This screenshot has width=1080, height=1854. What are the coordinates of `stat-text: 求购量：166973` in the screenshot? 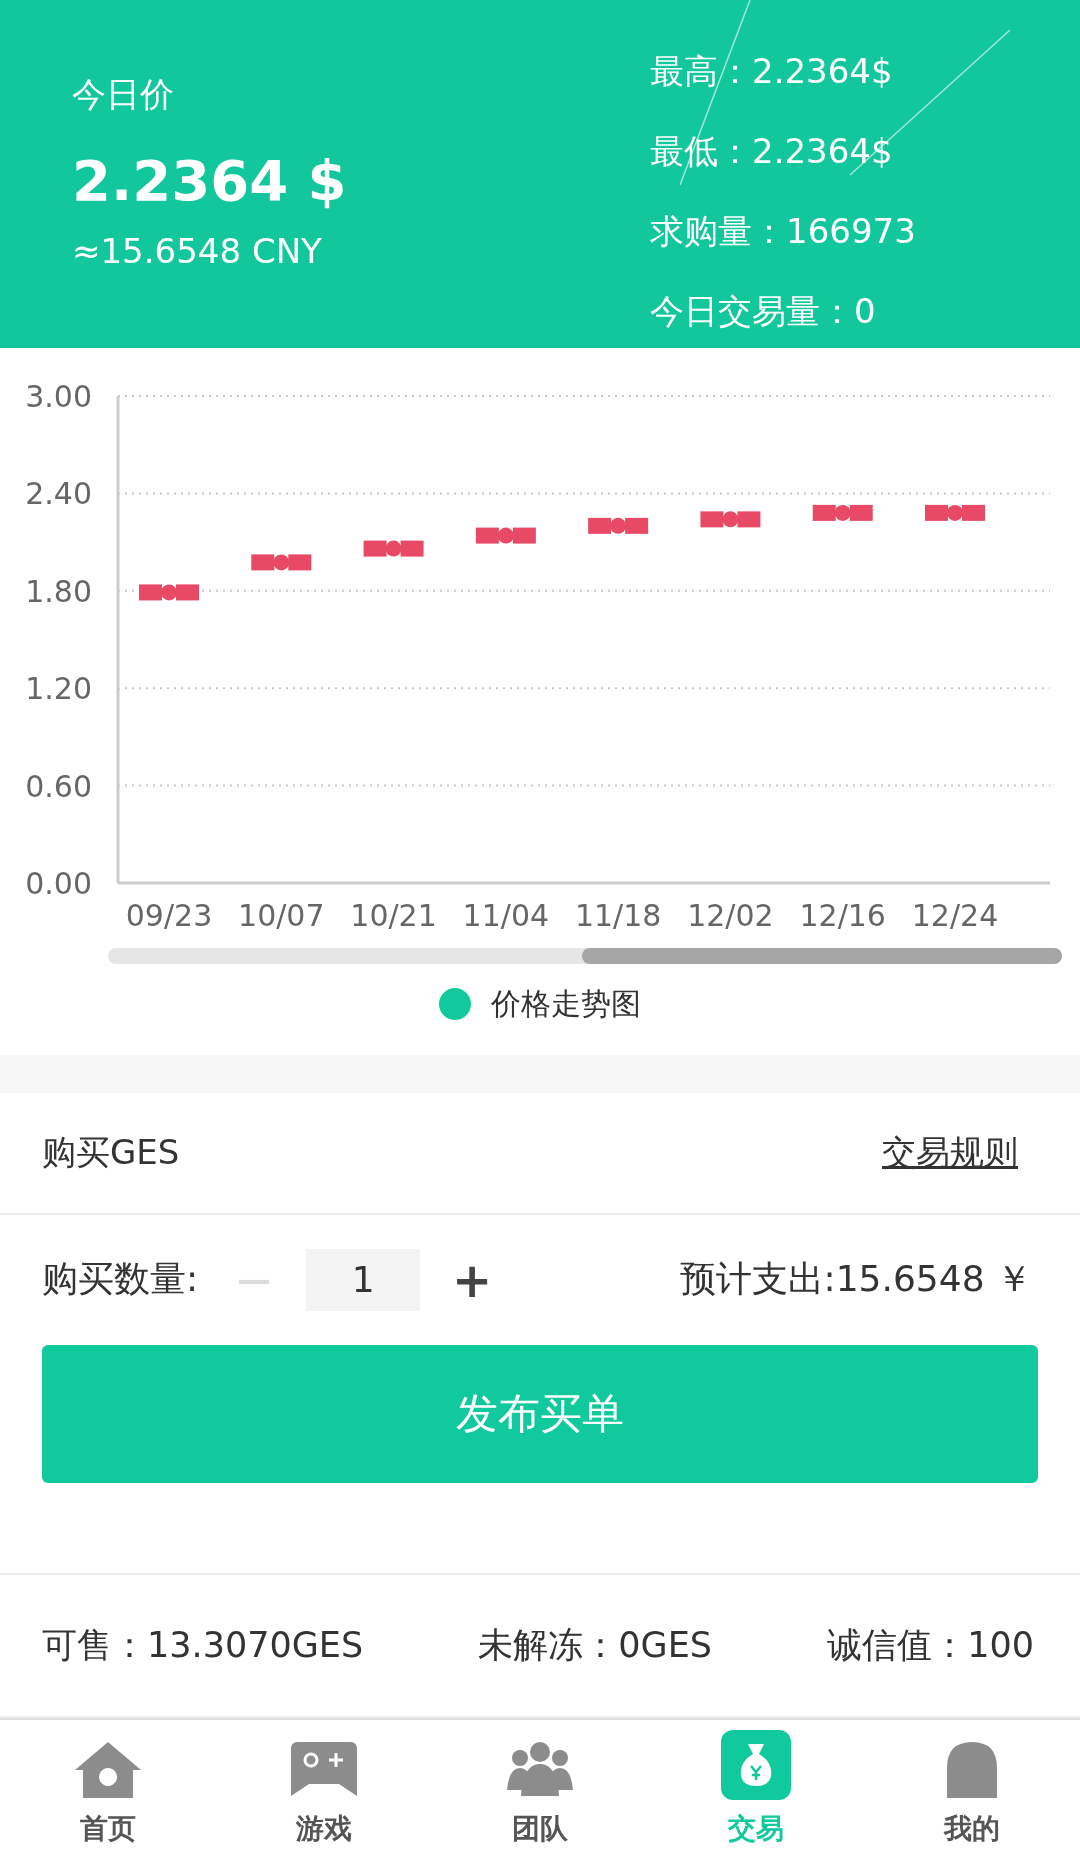 It's located at (783, 231).